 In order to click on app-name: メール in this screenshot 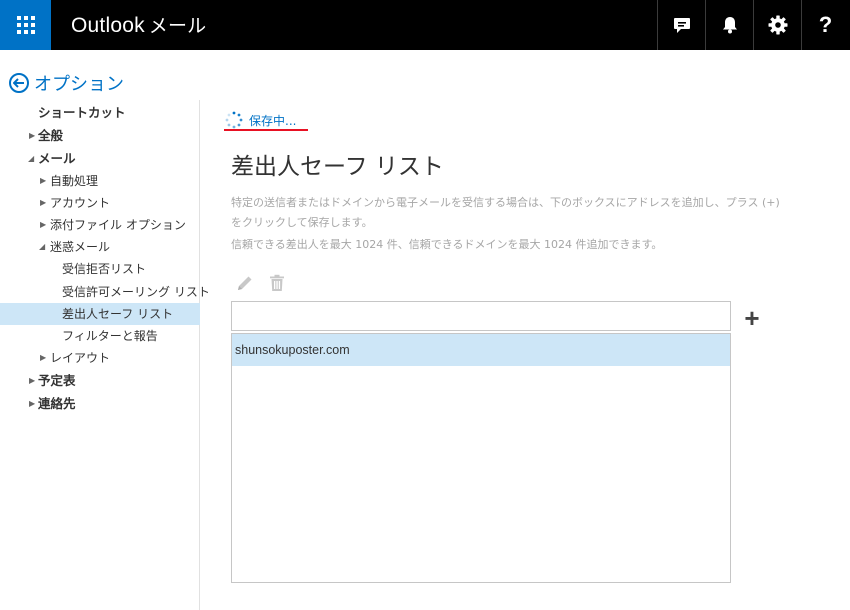, I will do `click(177, 26)`.